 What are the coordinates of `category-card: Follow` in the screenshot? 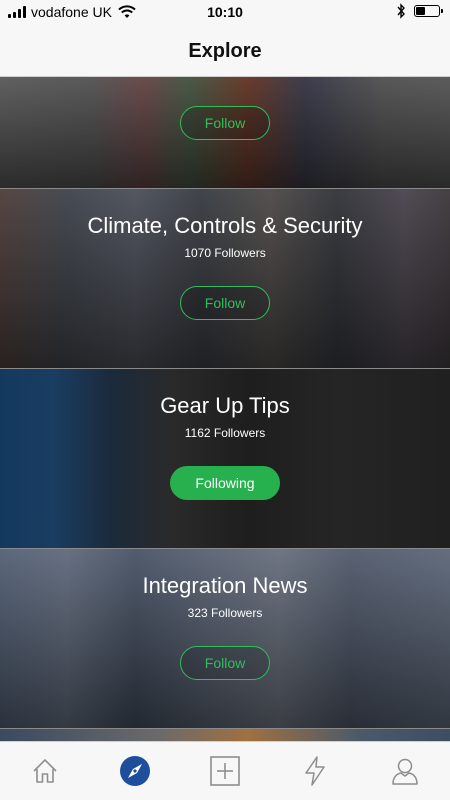 It's located at (225, 133).